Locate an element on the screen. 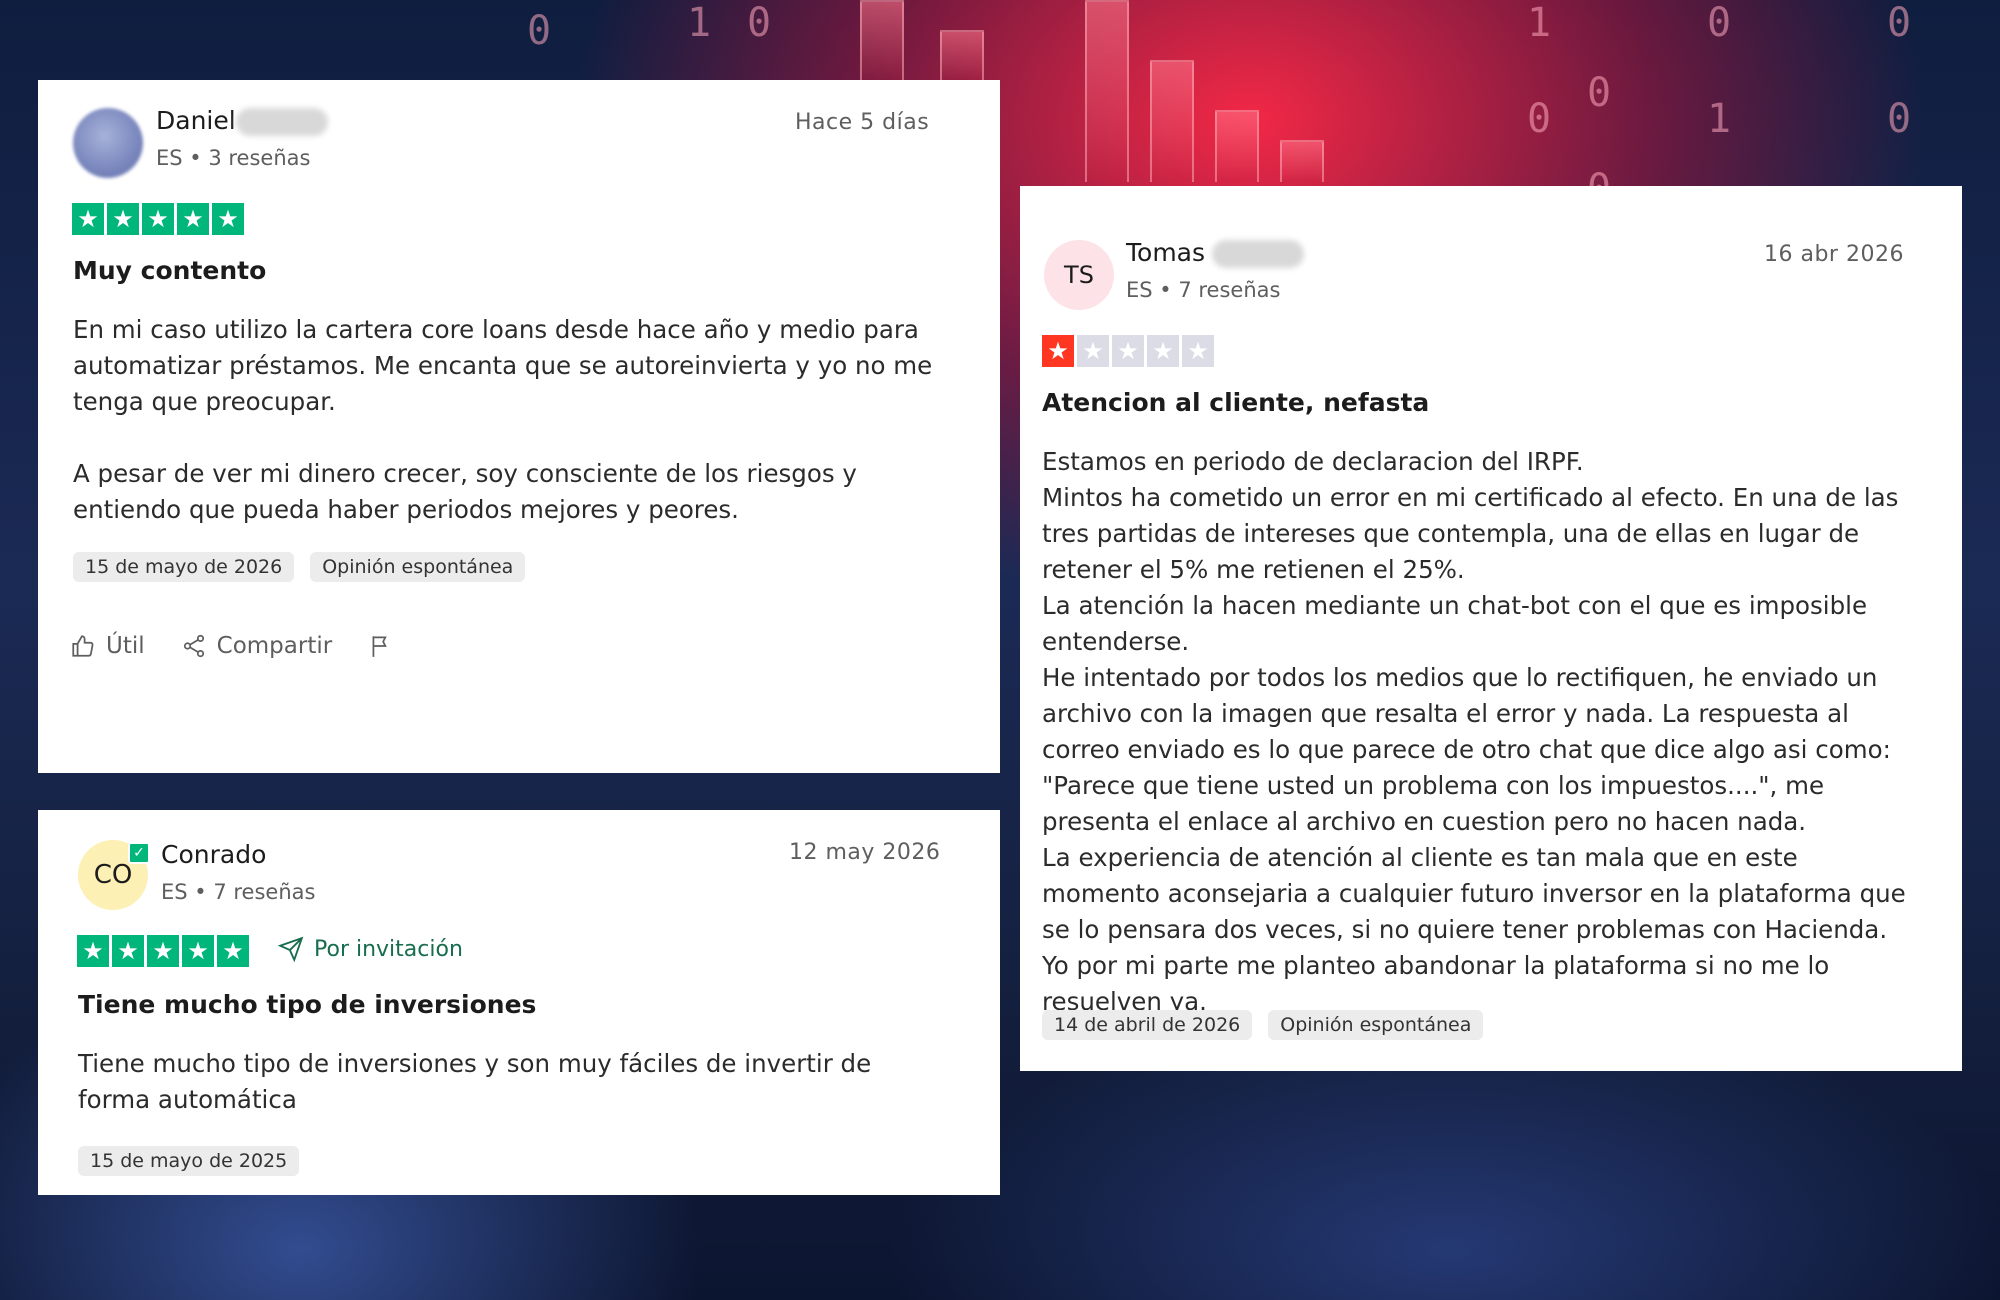  send-icon is located at coordinates (291, 949).